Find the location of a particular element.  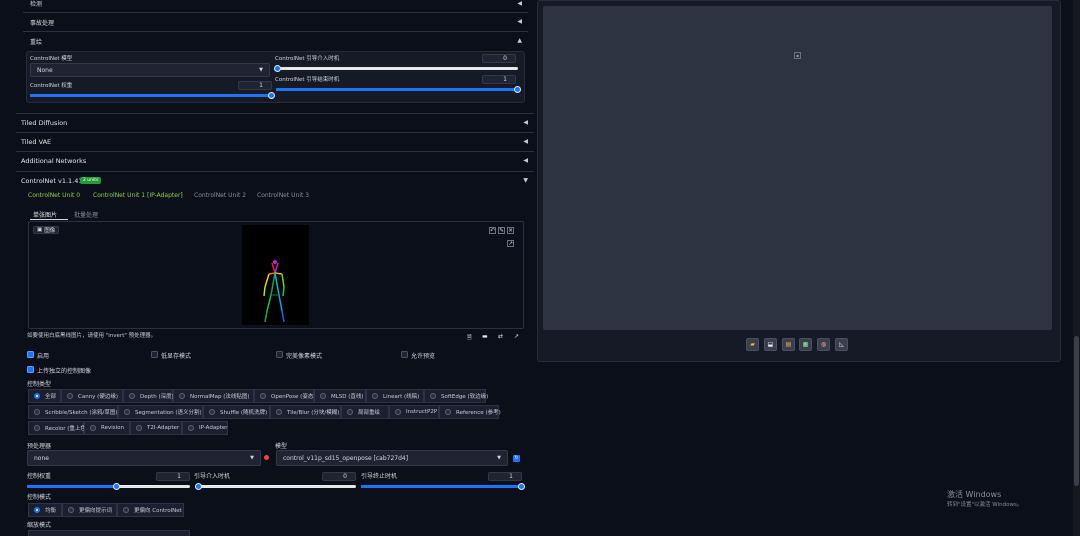

send-to-extras-button: ◺ is located at coordinates (841, 344).